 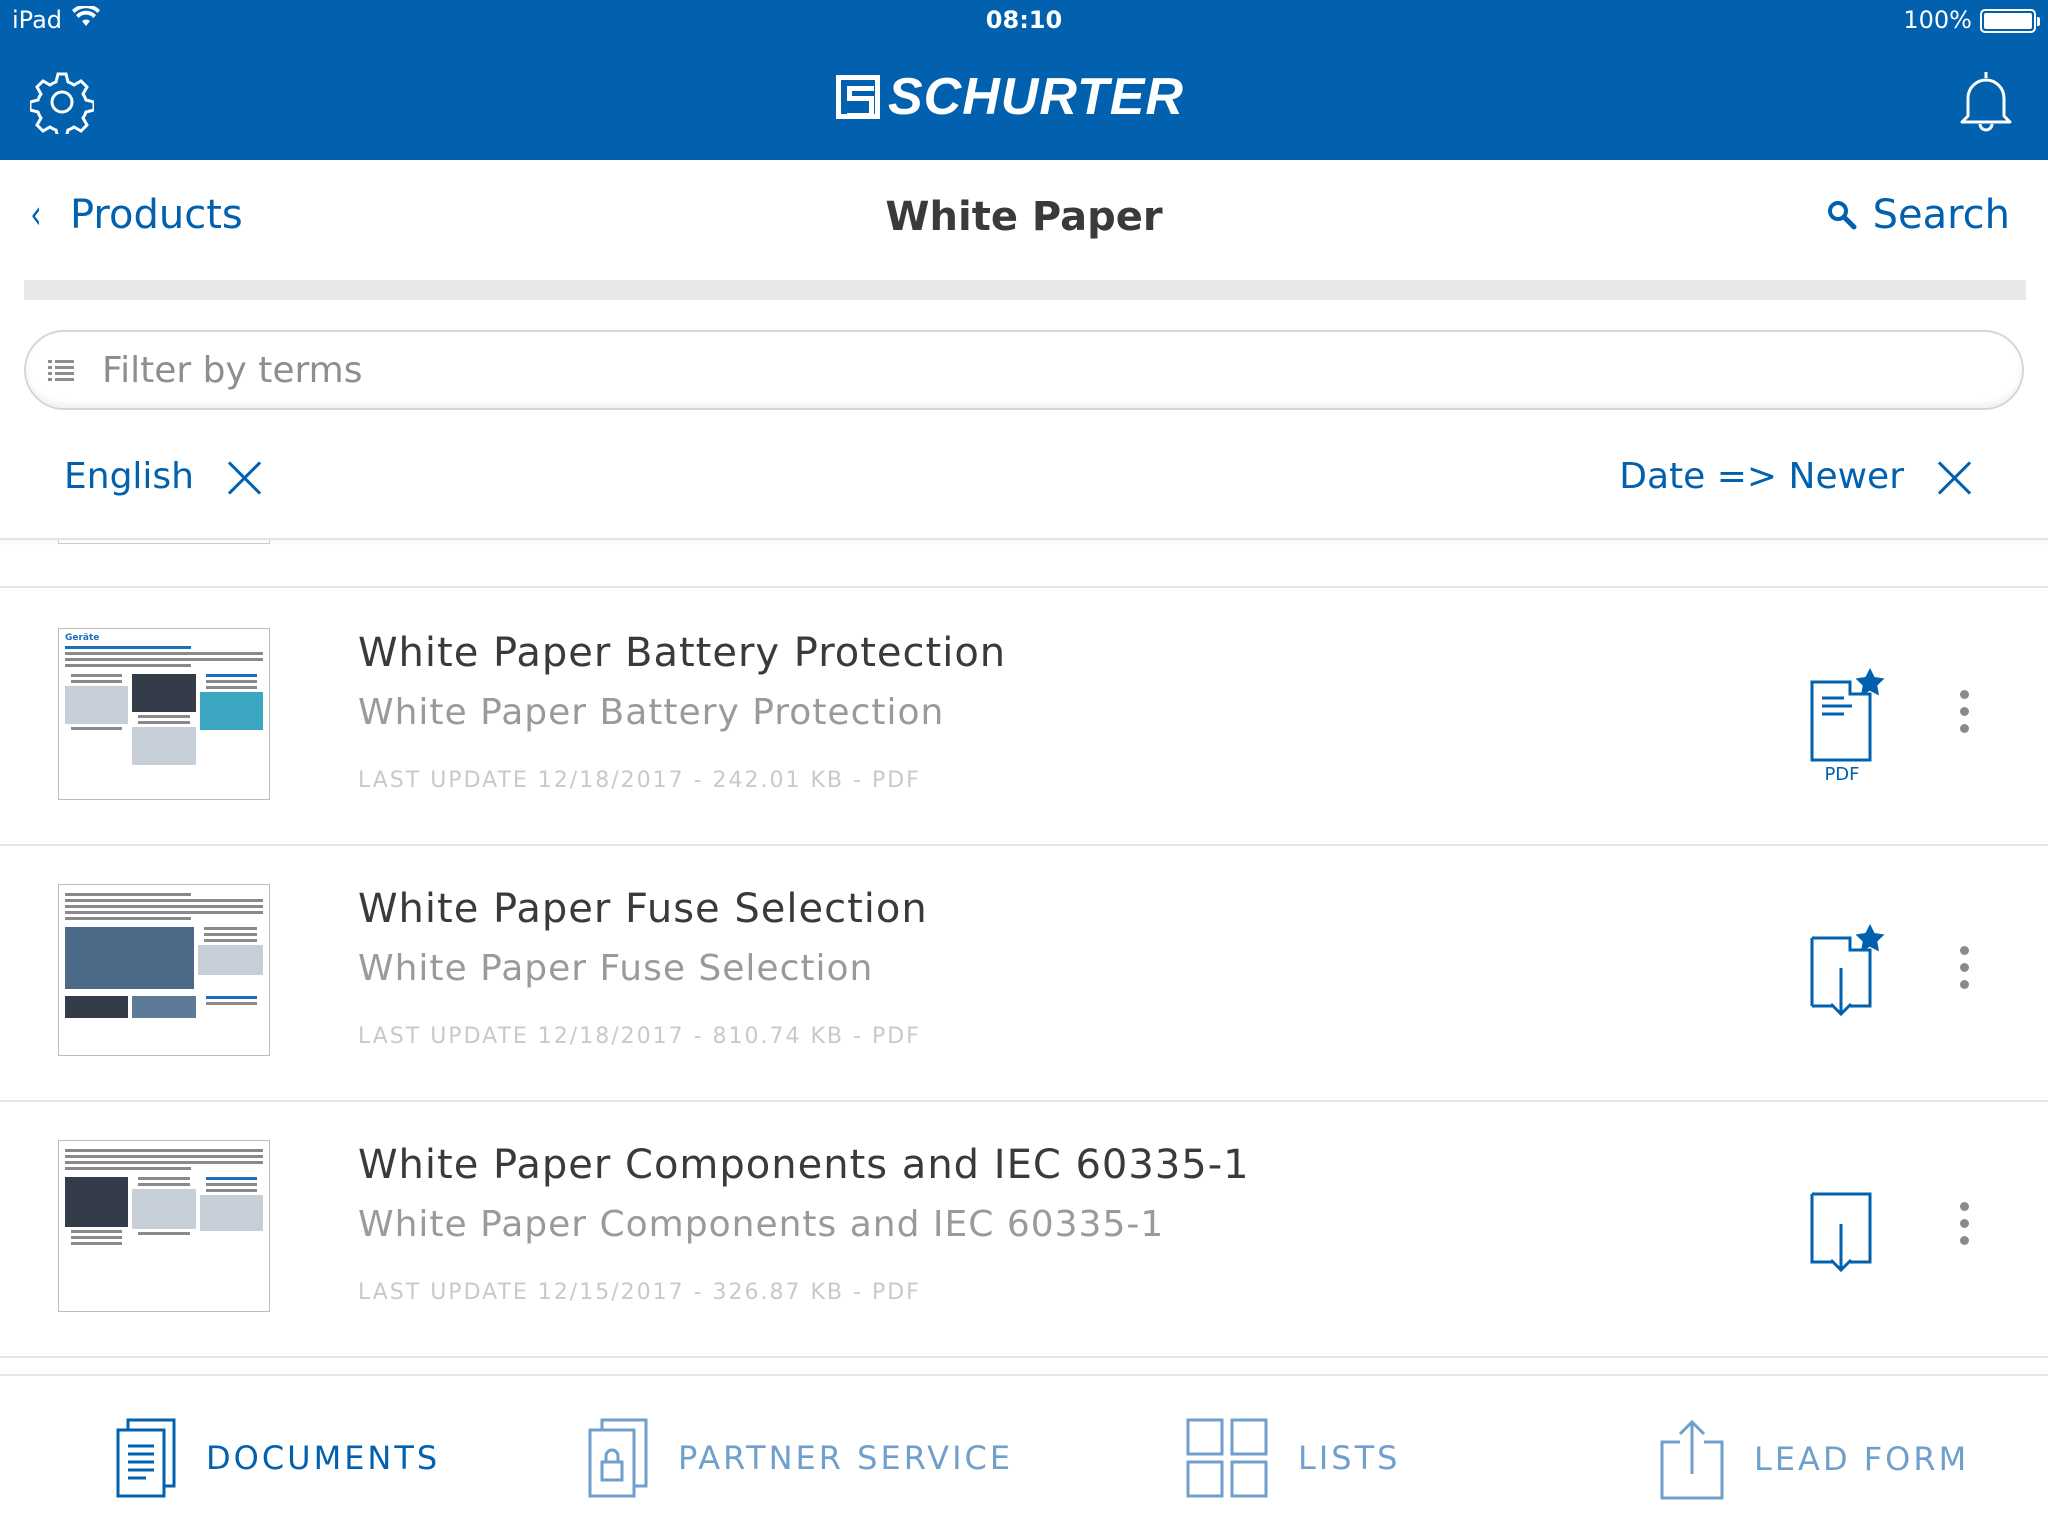 What do you see at coordinates (1955, 477) in the screenshot?
I see `clear-sort-filter-close-icon` at bounding box center [1955, 477].